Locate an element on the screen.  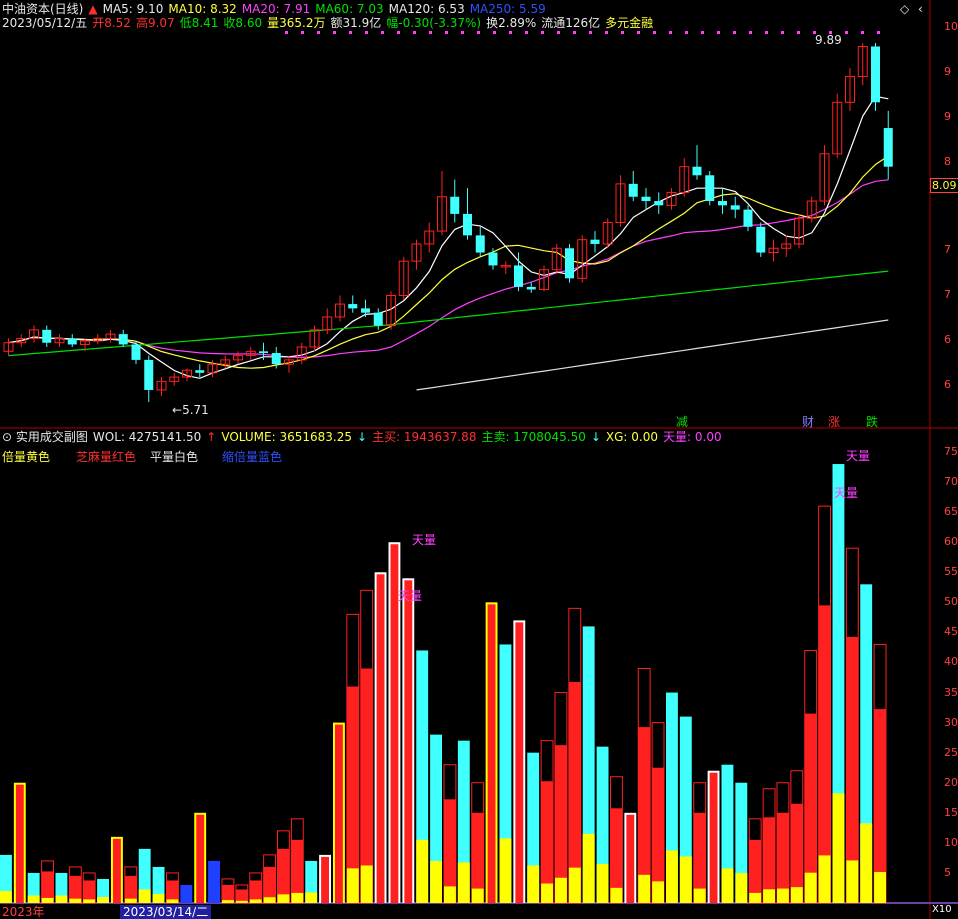
event-tag-reduce: 减 is located at coordinates (682, 421).